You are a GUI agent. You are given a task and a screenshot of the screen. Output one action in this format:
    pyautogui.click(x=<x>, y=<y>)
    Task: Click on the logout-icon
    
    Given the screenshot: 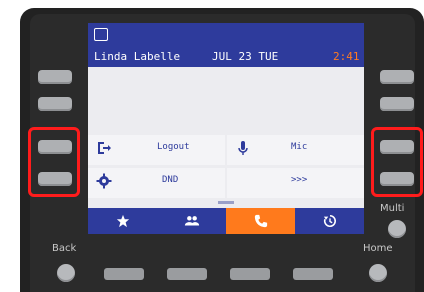 What is the action you would take?
    pyautogui.click(x=104, y=148)
    